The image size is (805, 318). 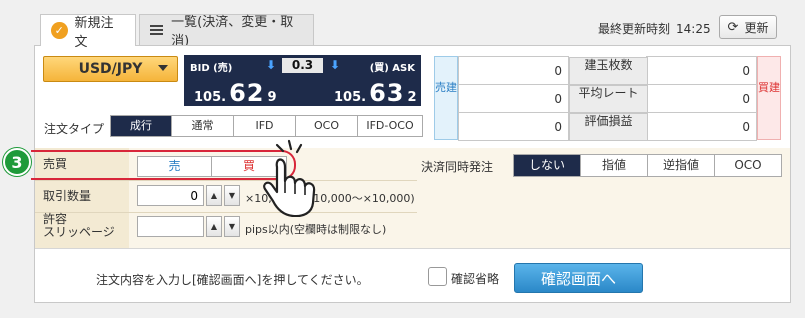 I want to click on bid-price: 105. 62 9, so click(x=235, y=93).